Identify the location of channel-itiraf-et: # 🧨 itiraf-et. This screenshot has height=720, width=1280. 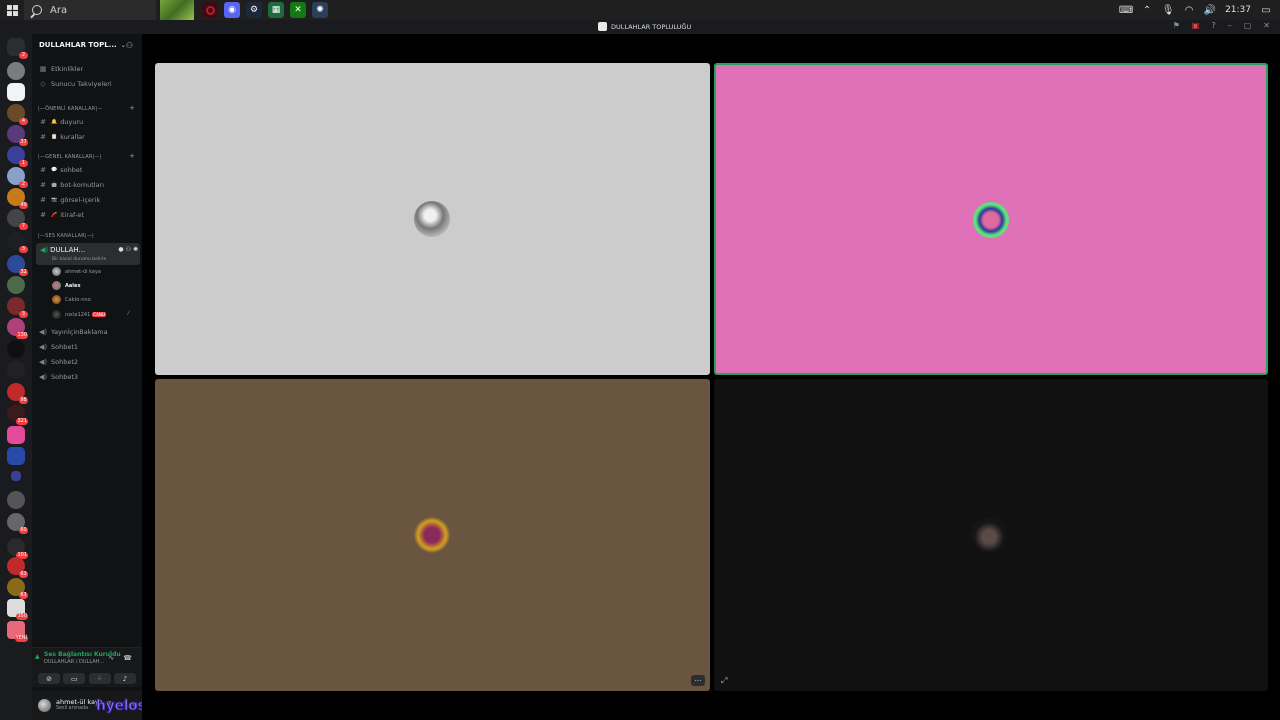
(61, 215).